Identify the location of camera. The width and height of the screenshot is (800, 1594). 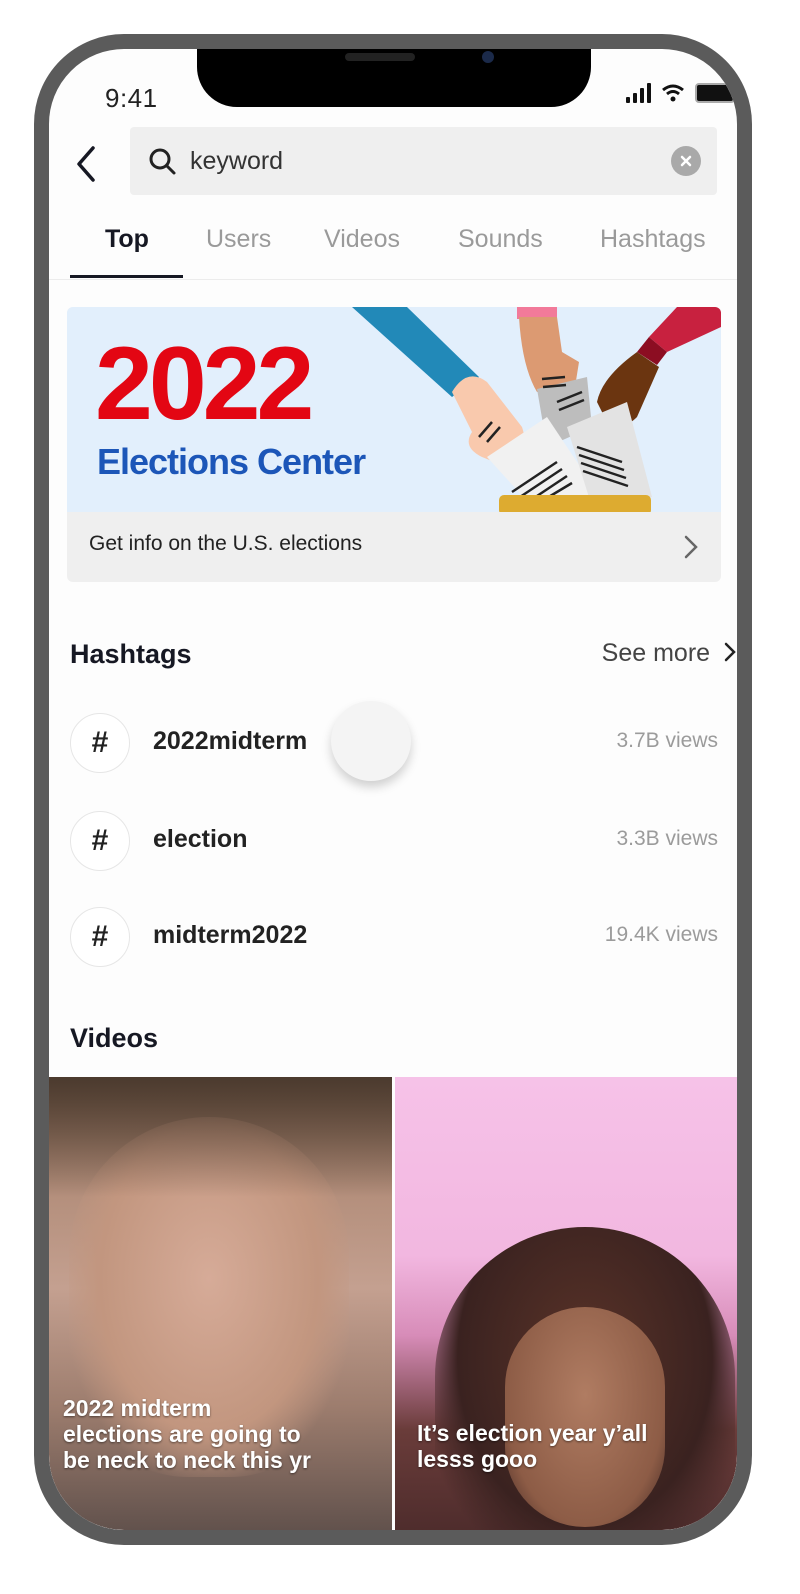
(488, 57).